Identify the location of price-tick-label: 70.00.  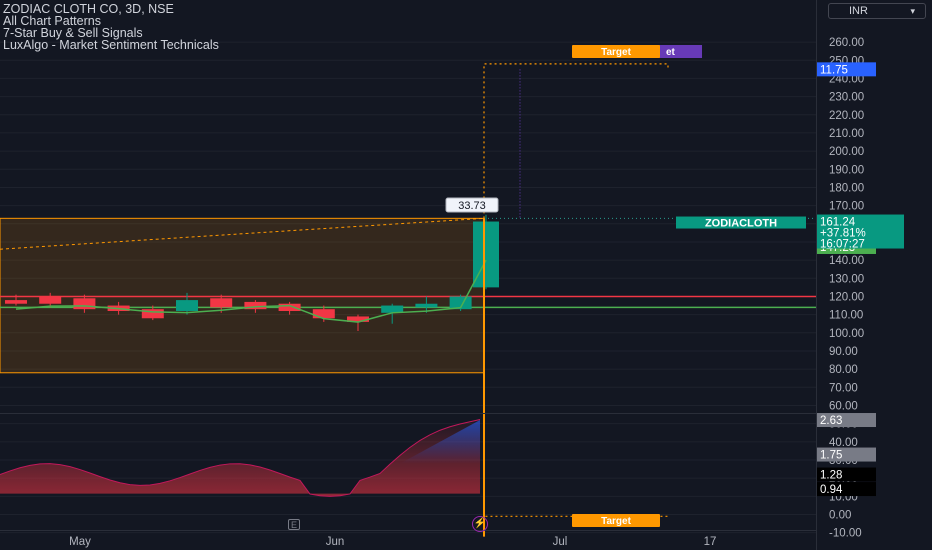
(843, 388).